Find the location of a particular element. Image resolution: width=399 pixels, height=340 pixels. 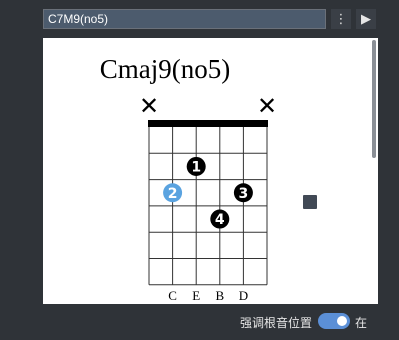

note-label: D is located at coordinates (243, 295).